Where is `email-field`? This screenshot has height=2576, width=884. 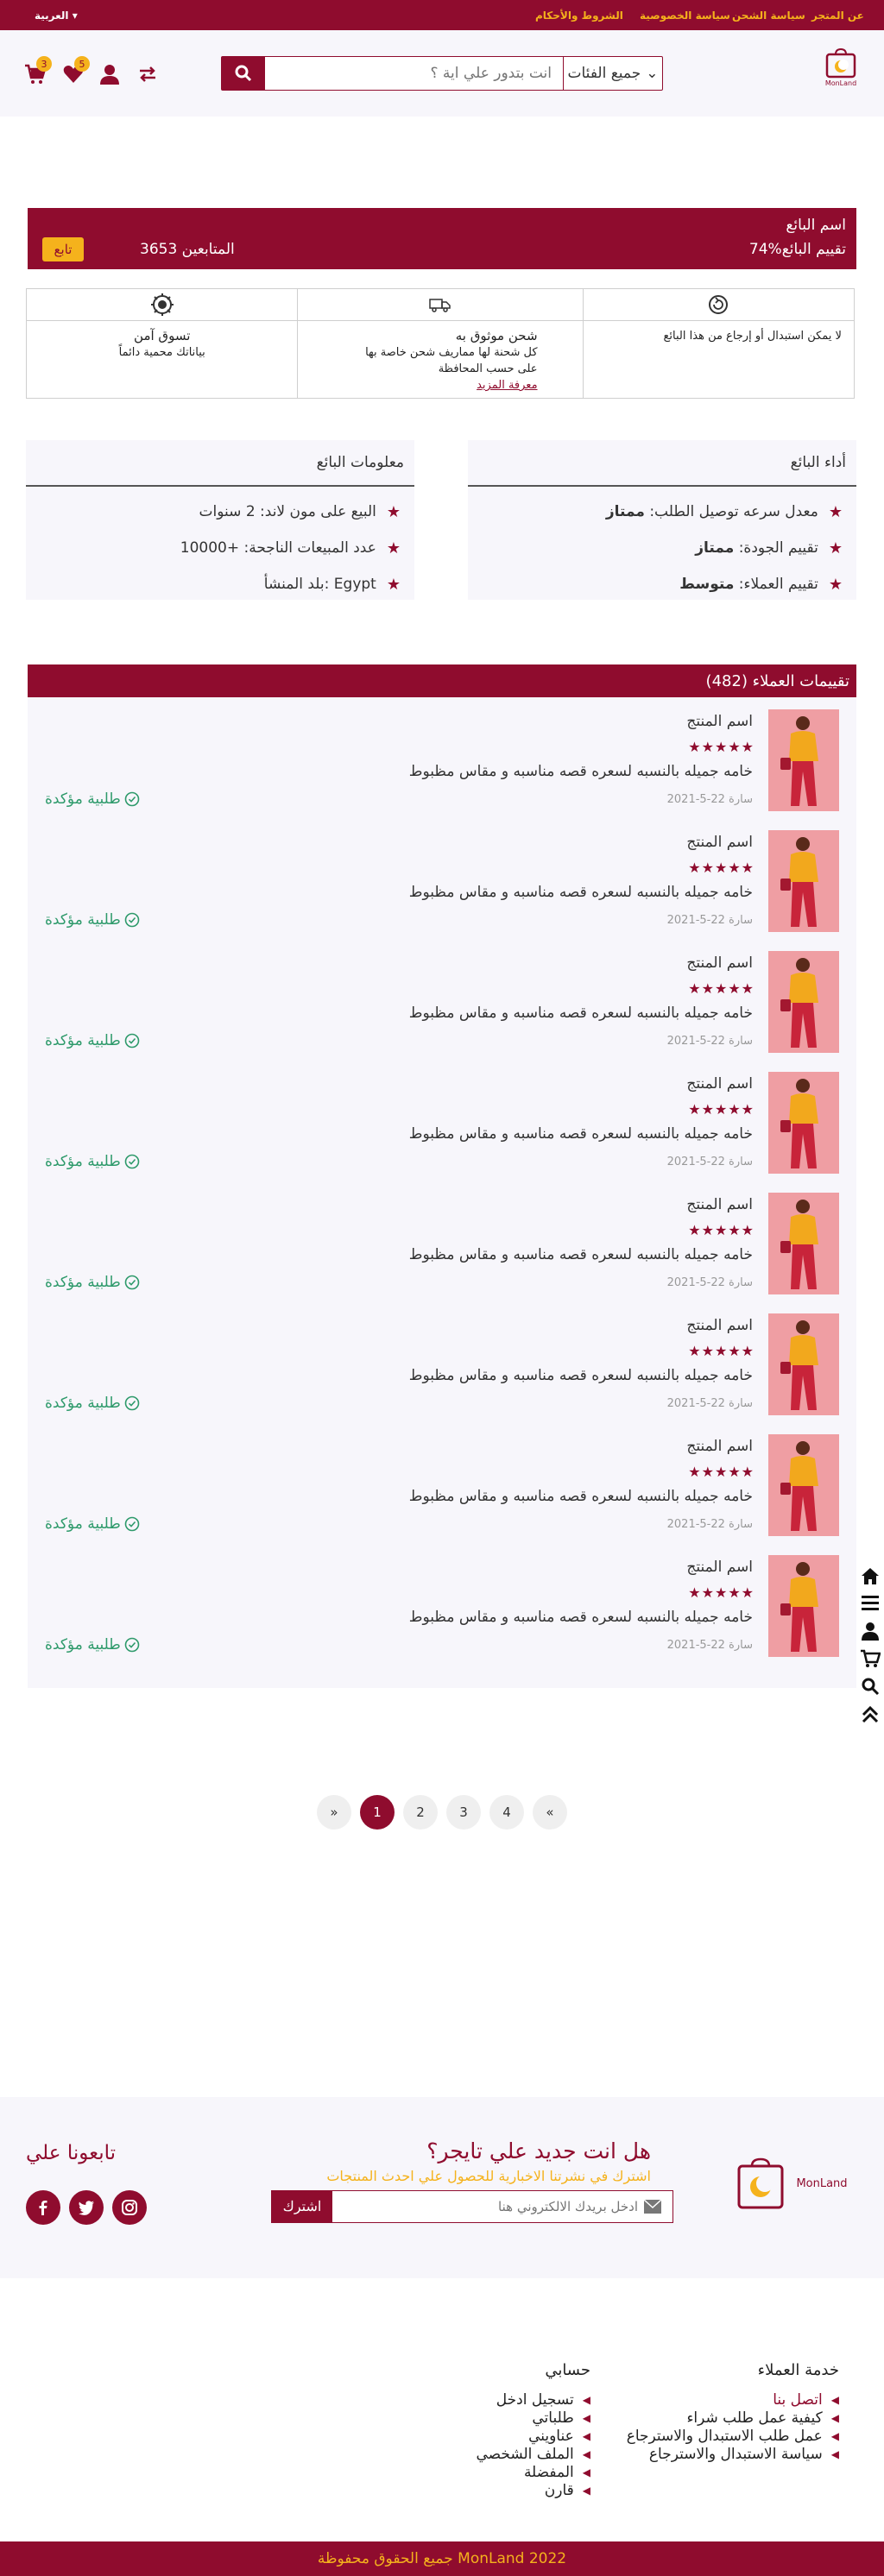 email-field is located at coordinates (502, 2206).